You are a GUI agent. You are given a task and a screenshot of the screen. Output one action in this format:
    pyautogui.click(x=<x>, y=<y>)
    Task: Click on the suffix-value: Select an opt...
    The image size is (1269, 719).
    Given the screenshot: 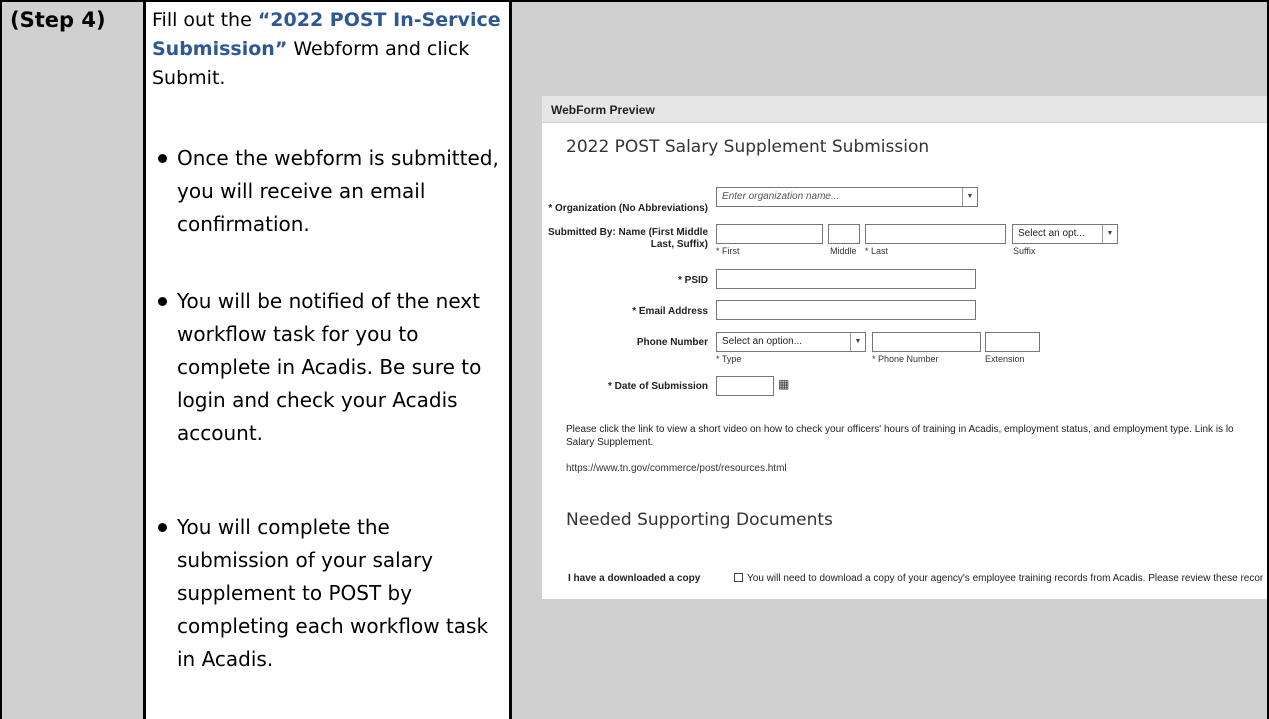 What is the action you would take?
    pyautogui.click(x=1051, y=233)
    